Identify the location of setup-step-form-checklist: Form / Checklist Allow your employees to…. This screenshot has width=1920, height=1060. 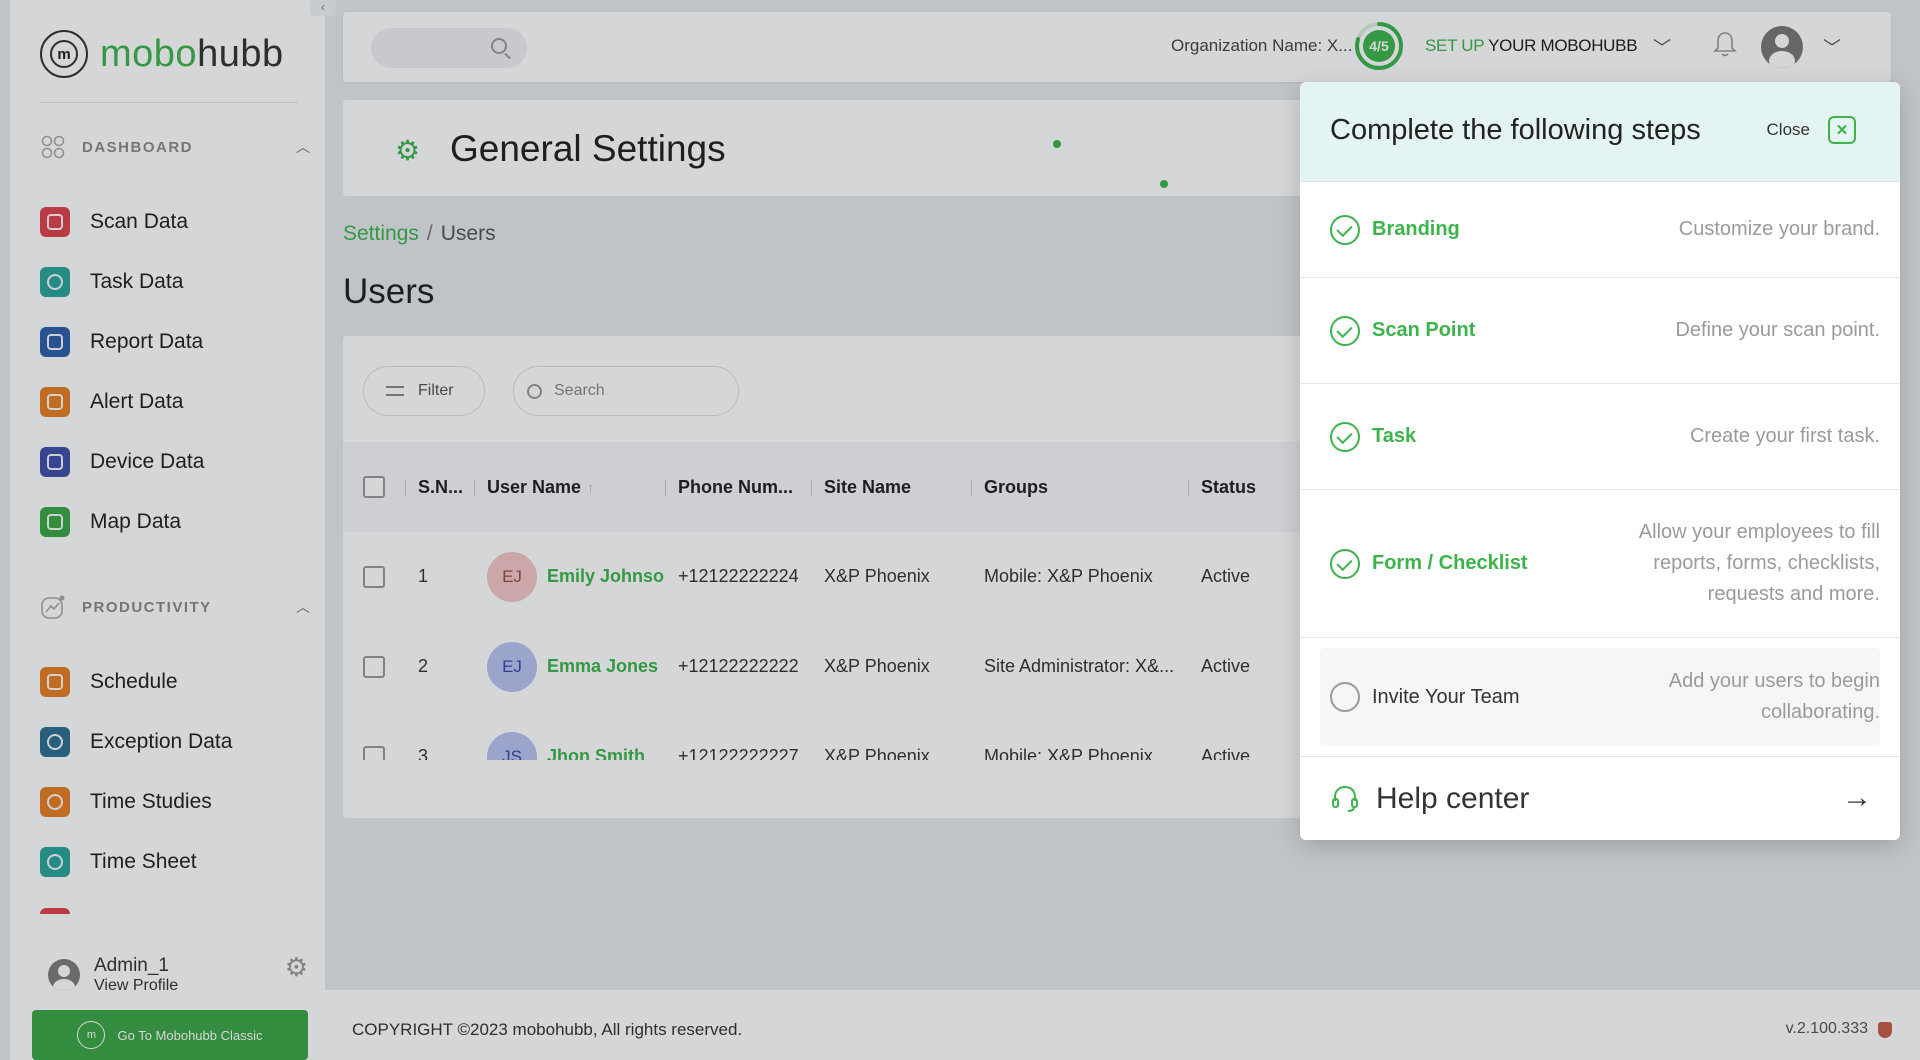
(1600, 564).